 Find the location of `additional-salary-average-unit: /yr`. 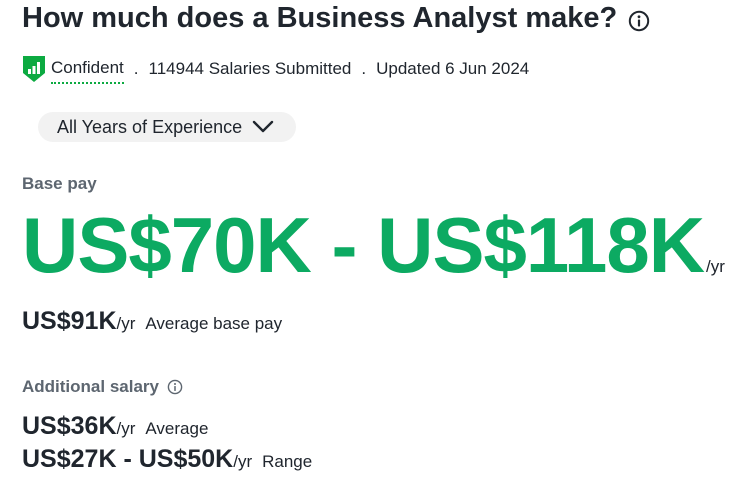

additional-salary-average-unit: /yr is located at coordinates (126, 428).